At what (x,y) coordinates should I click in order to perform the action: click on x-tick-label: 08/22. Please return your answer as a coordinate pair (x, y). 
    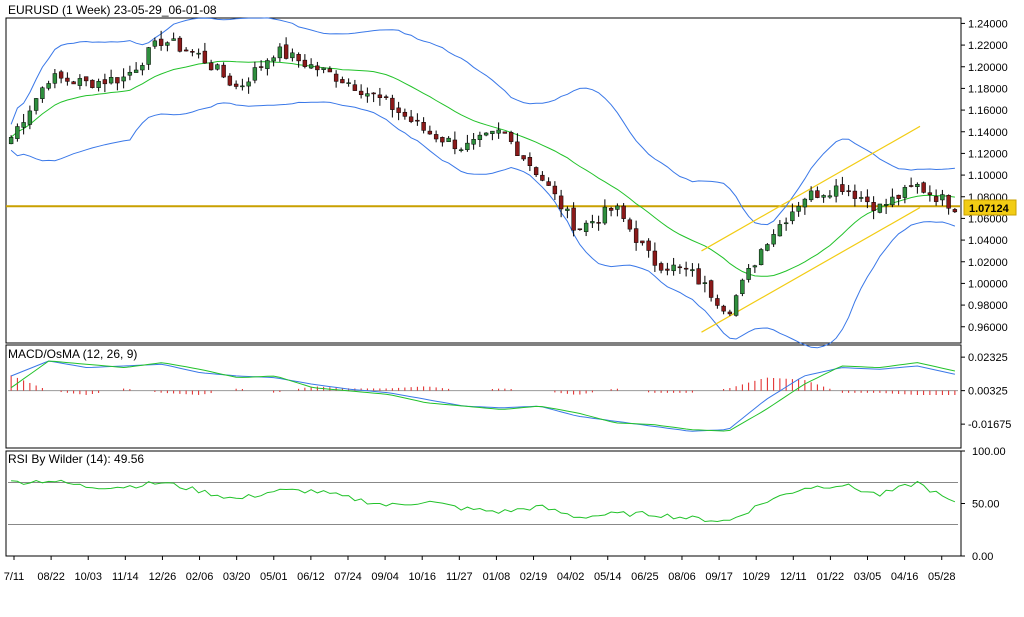
    Looking at the image, I should click on (51, 577).